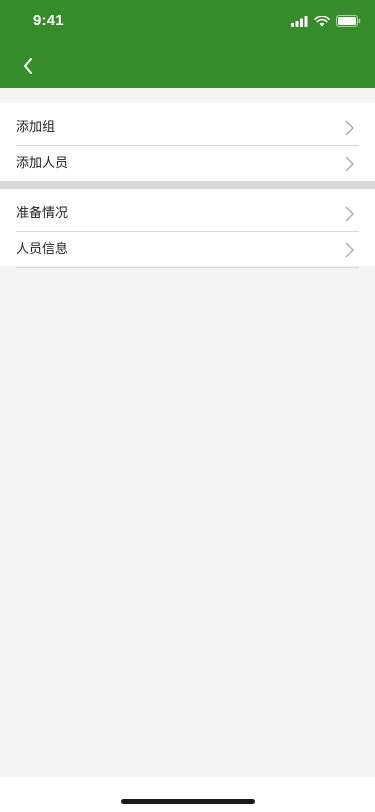 Image resolution: width=375 pixels, height=812 pixels. What do you see at coordinates (187, 95) in the screenshot?
I see `top-spacer` at bounding box center [187, 95].